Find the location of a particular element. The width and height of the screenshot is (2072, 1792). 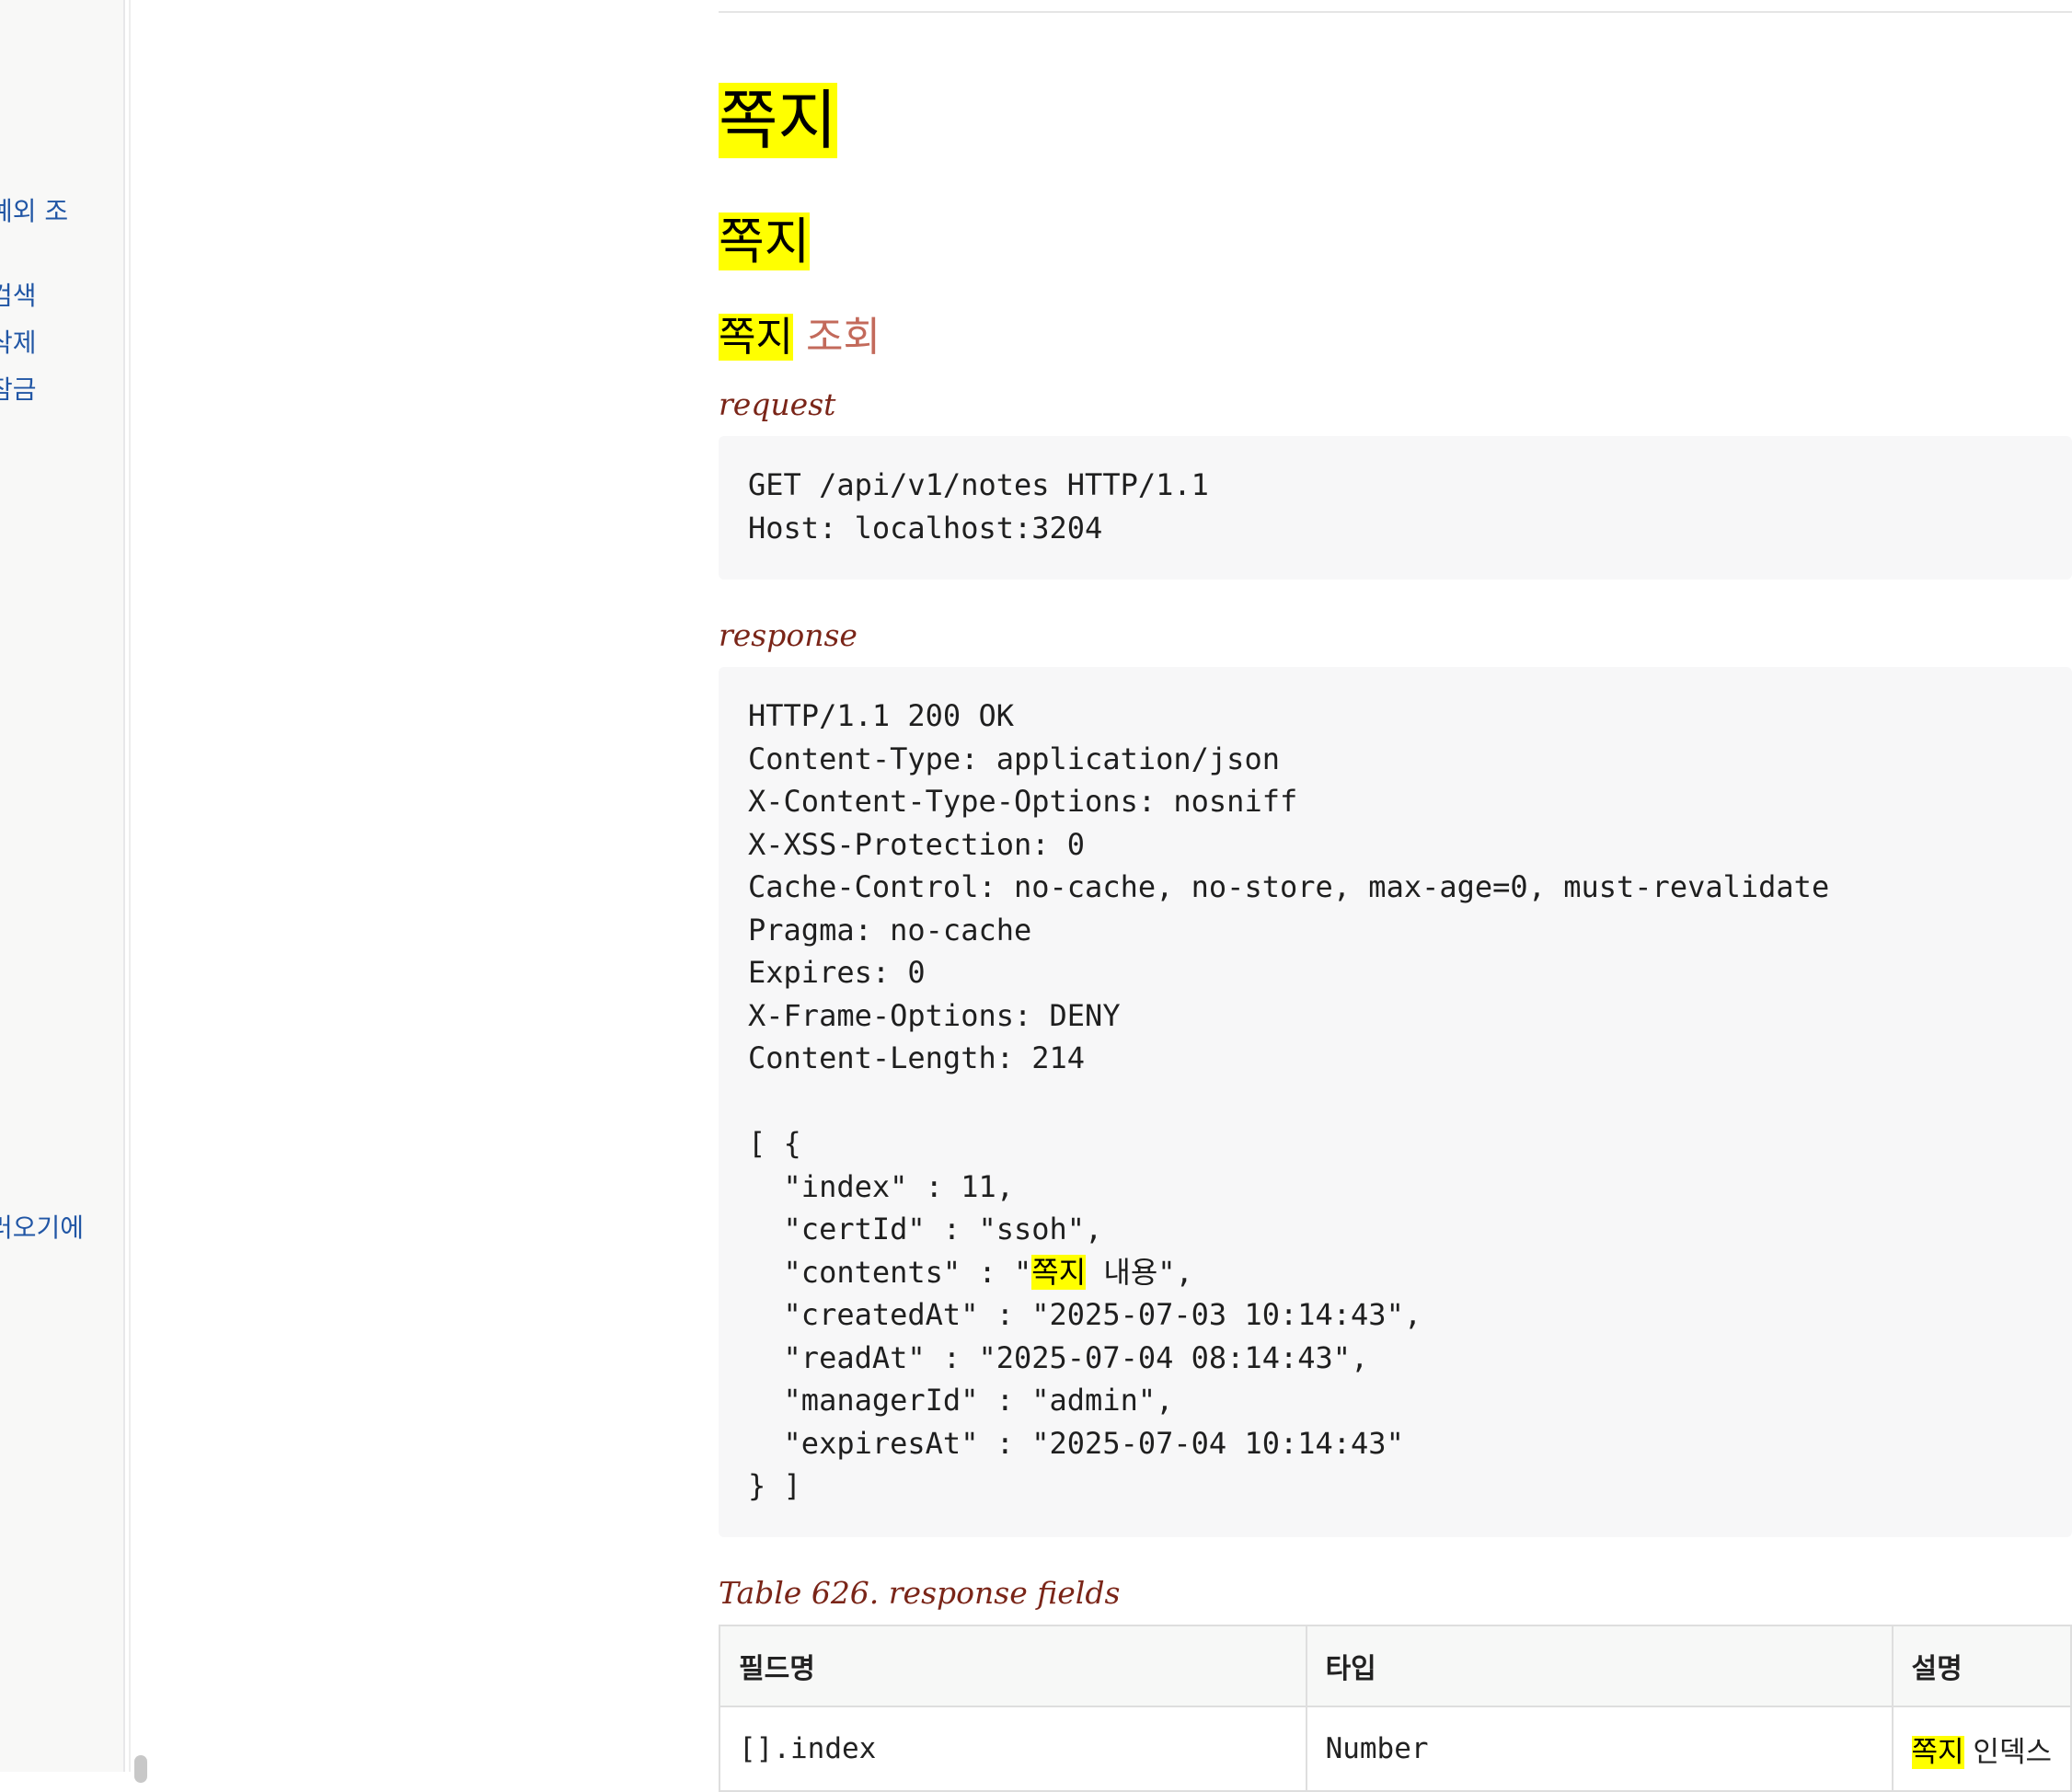

table-caption: Table 626. response fields is located at coordinates (920, 1593).